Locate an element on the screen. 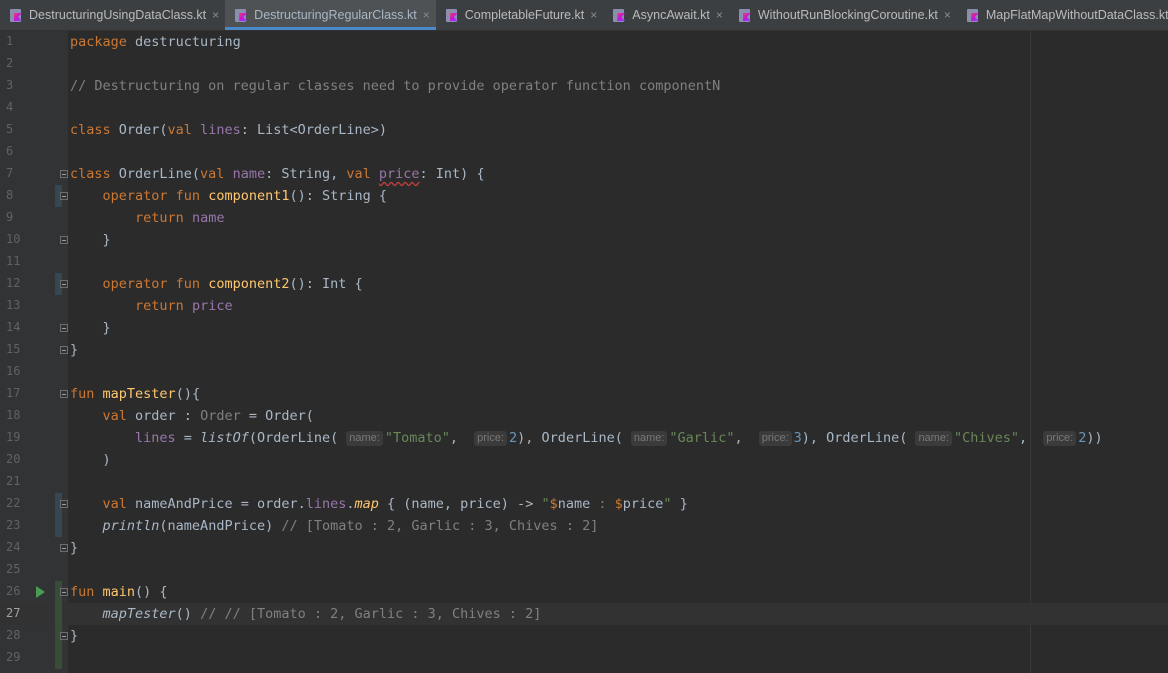 The image size is (1168, 673). code-line: 18 val order : Order = Order( is located at coordinates (584, 416).